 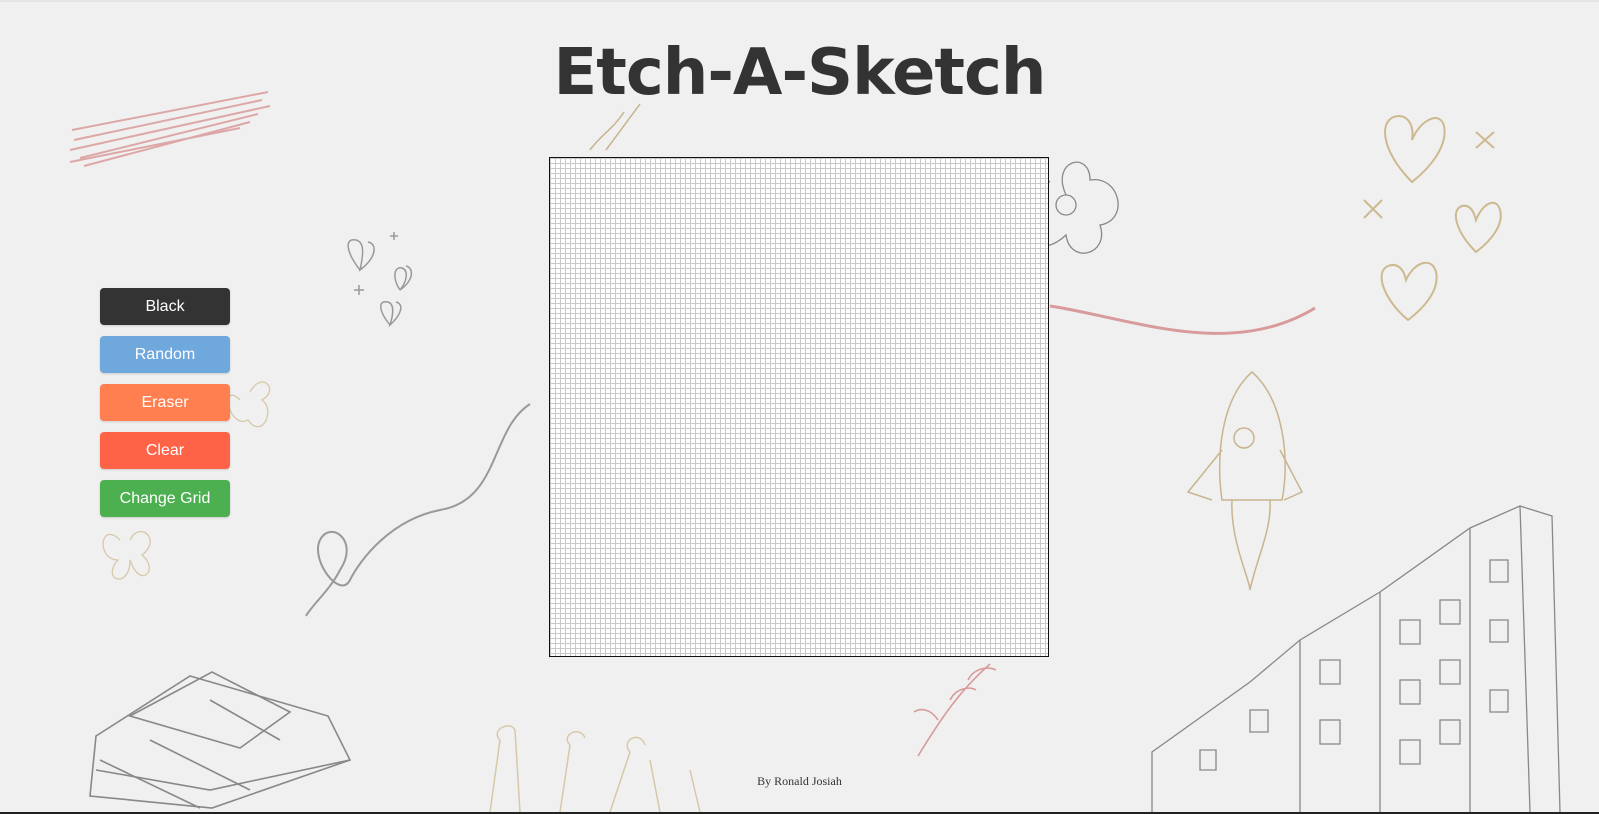 I want to click on eraser-button: Eraser, so click(x=165, y=402).